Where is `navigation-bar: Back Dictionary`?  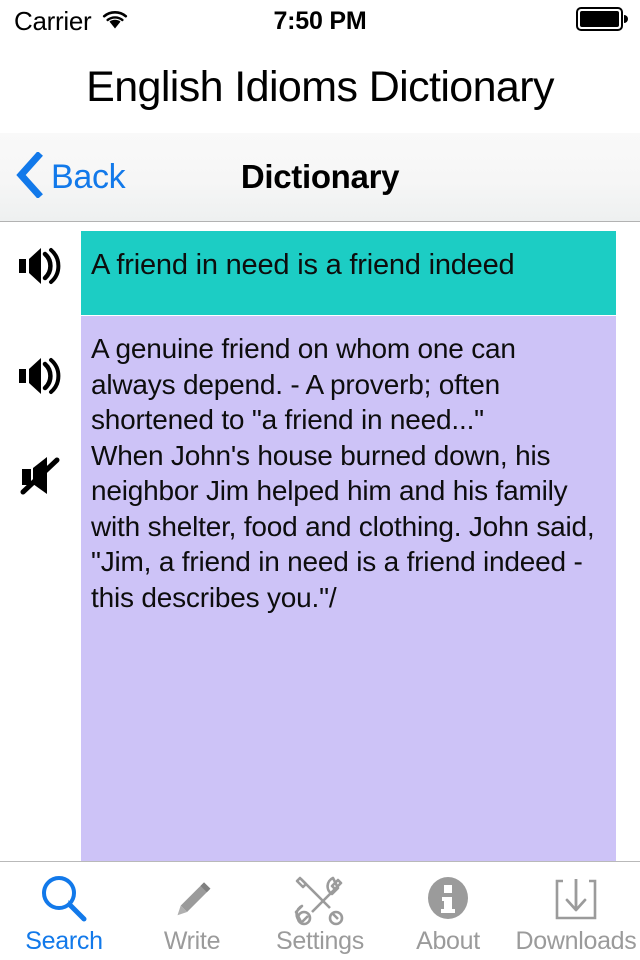
navigation-bar: Back Dictionary is located at coordinates (320, 177).